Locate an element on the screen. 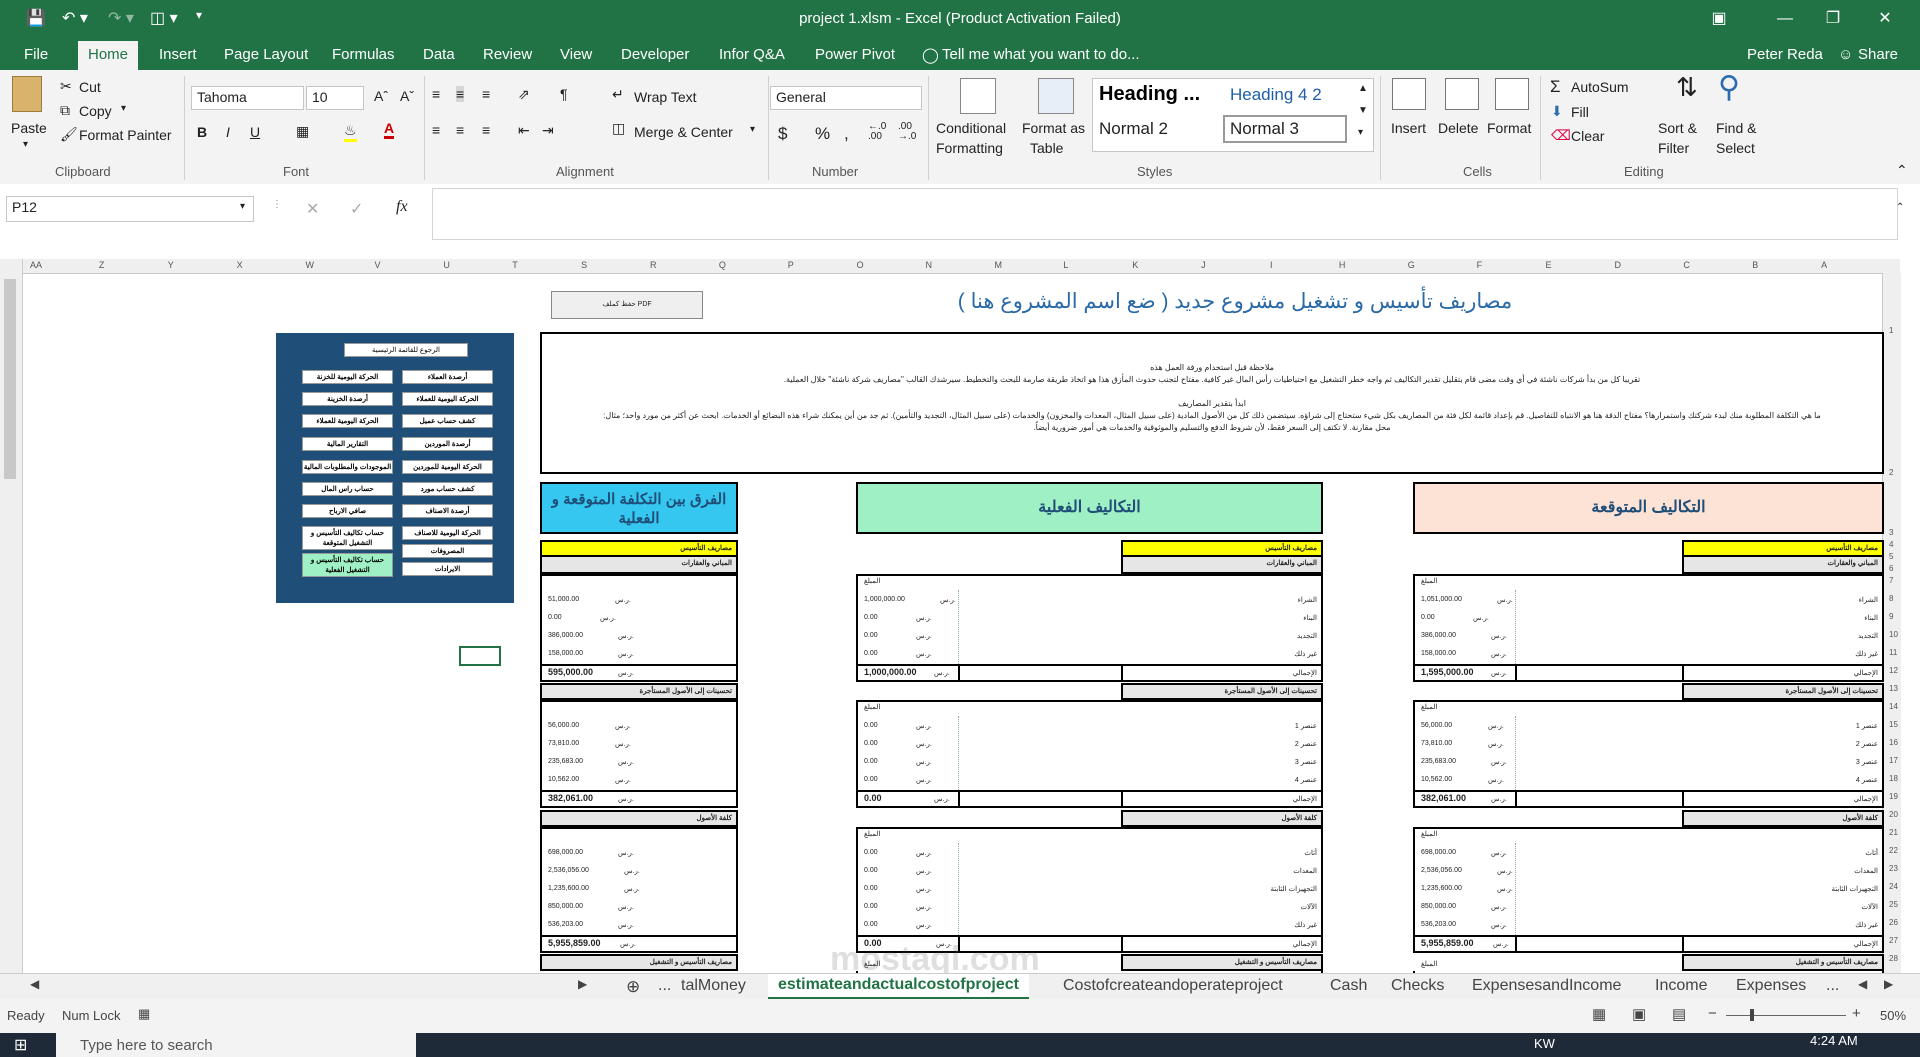  column-header-v: V is located at coordinates (377, 265).